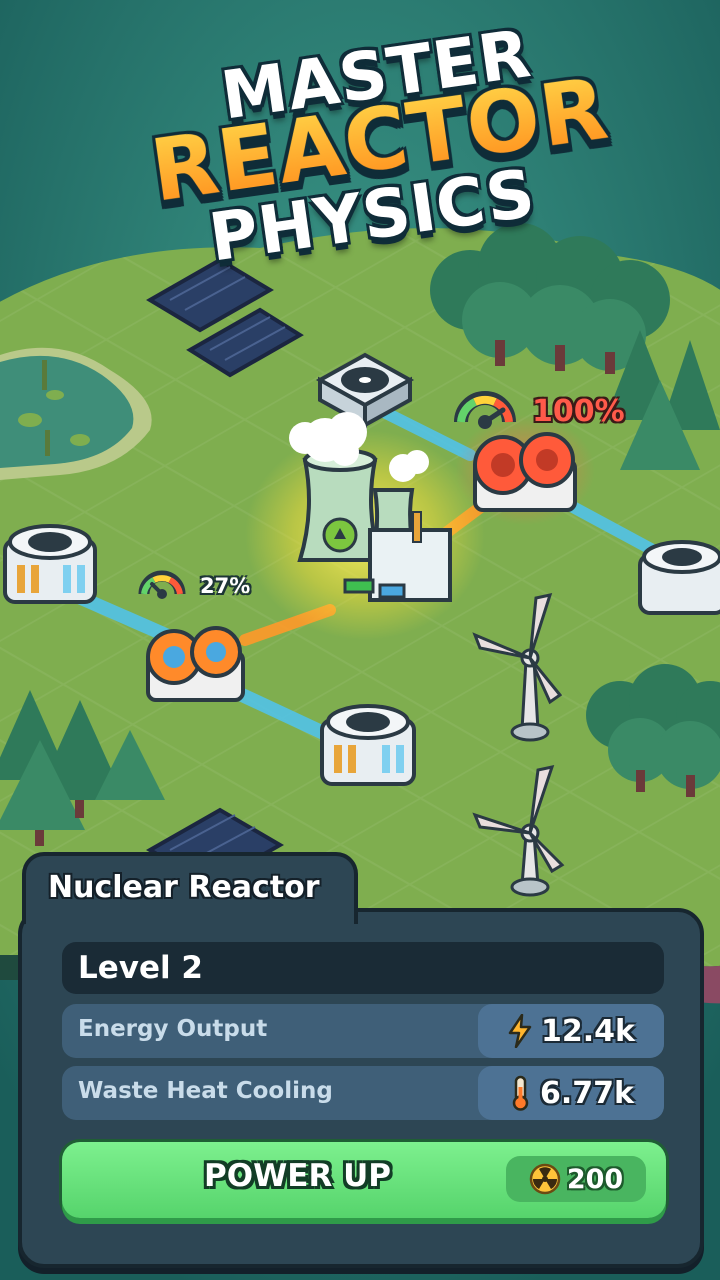 This screenshot has height=1280, width=720. What do you see at coordinates (520, 1031) in the screenshot?
I see `lightning-icon` at bounding box center [520, 1031].